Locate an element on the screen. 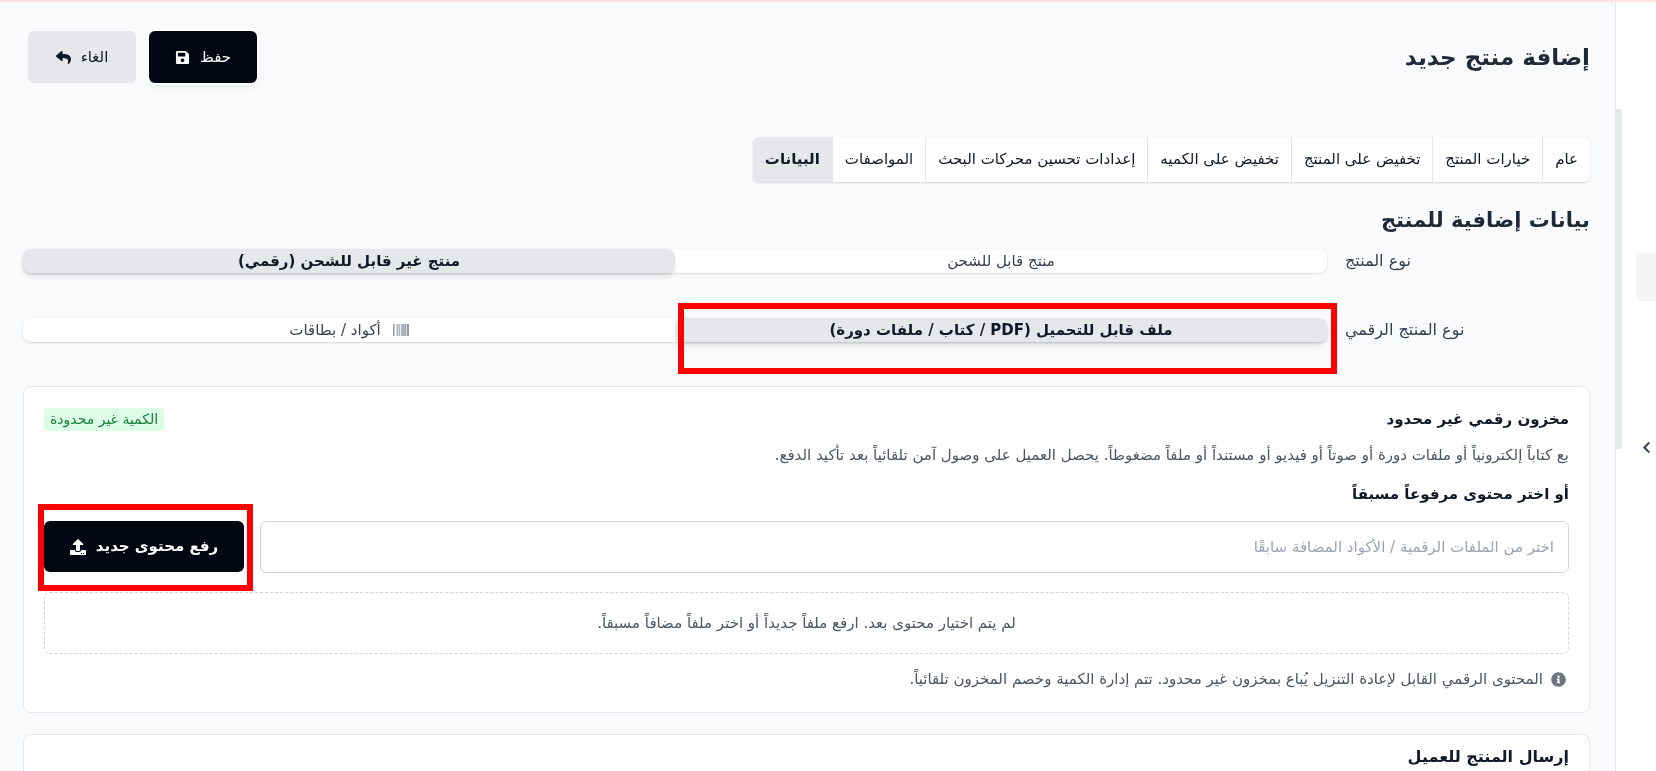 This screenshot has width=1656, height=771. upload-button: رفع محتوى جديد is located at coordinates (144, 546).